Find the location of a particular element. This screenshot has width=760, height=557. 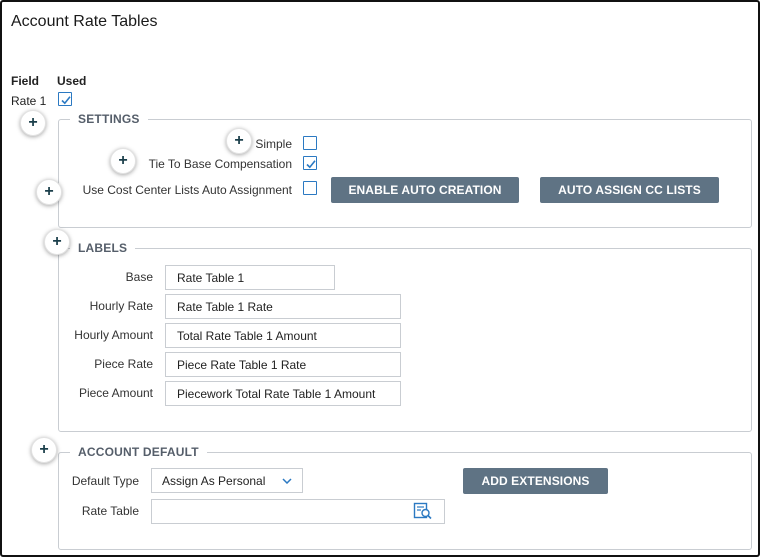

account-default-expand-plus-icon: + is located at coordinates (44, 450).